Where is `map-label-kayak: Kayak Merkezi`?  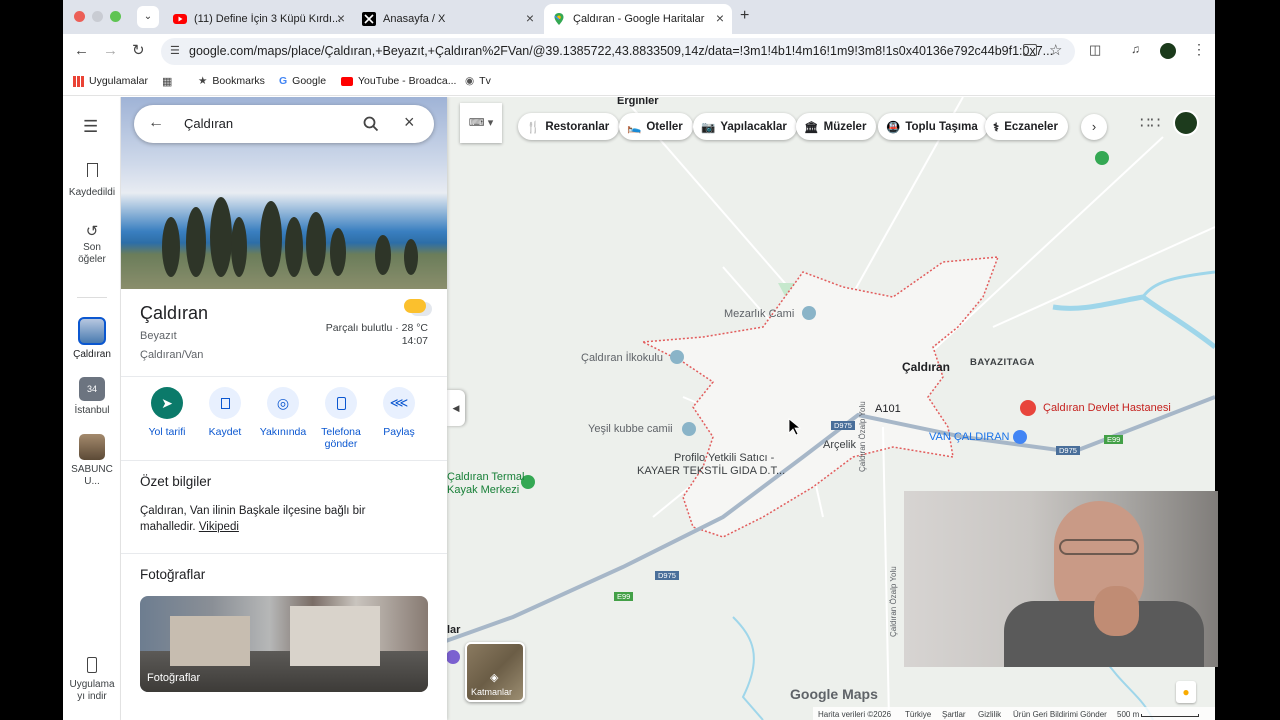
map-label-kayak: Kayak Merkezi is located at coordinates (483, 490).